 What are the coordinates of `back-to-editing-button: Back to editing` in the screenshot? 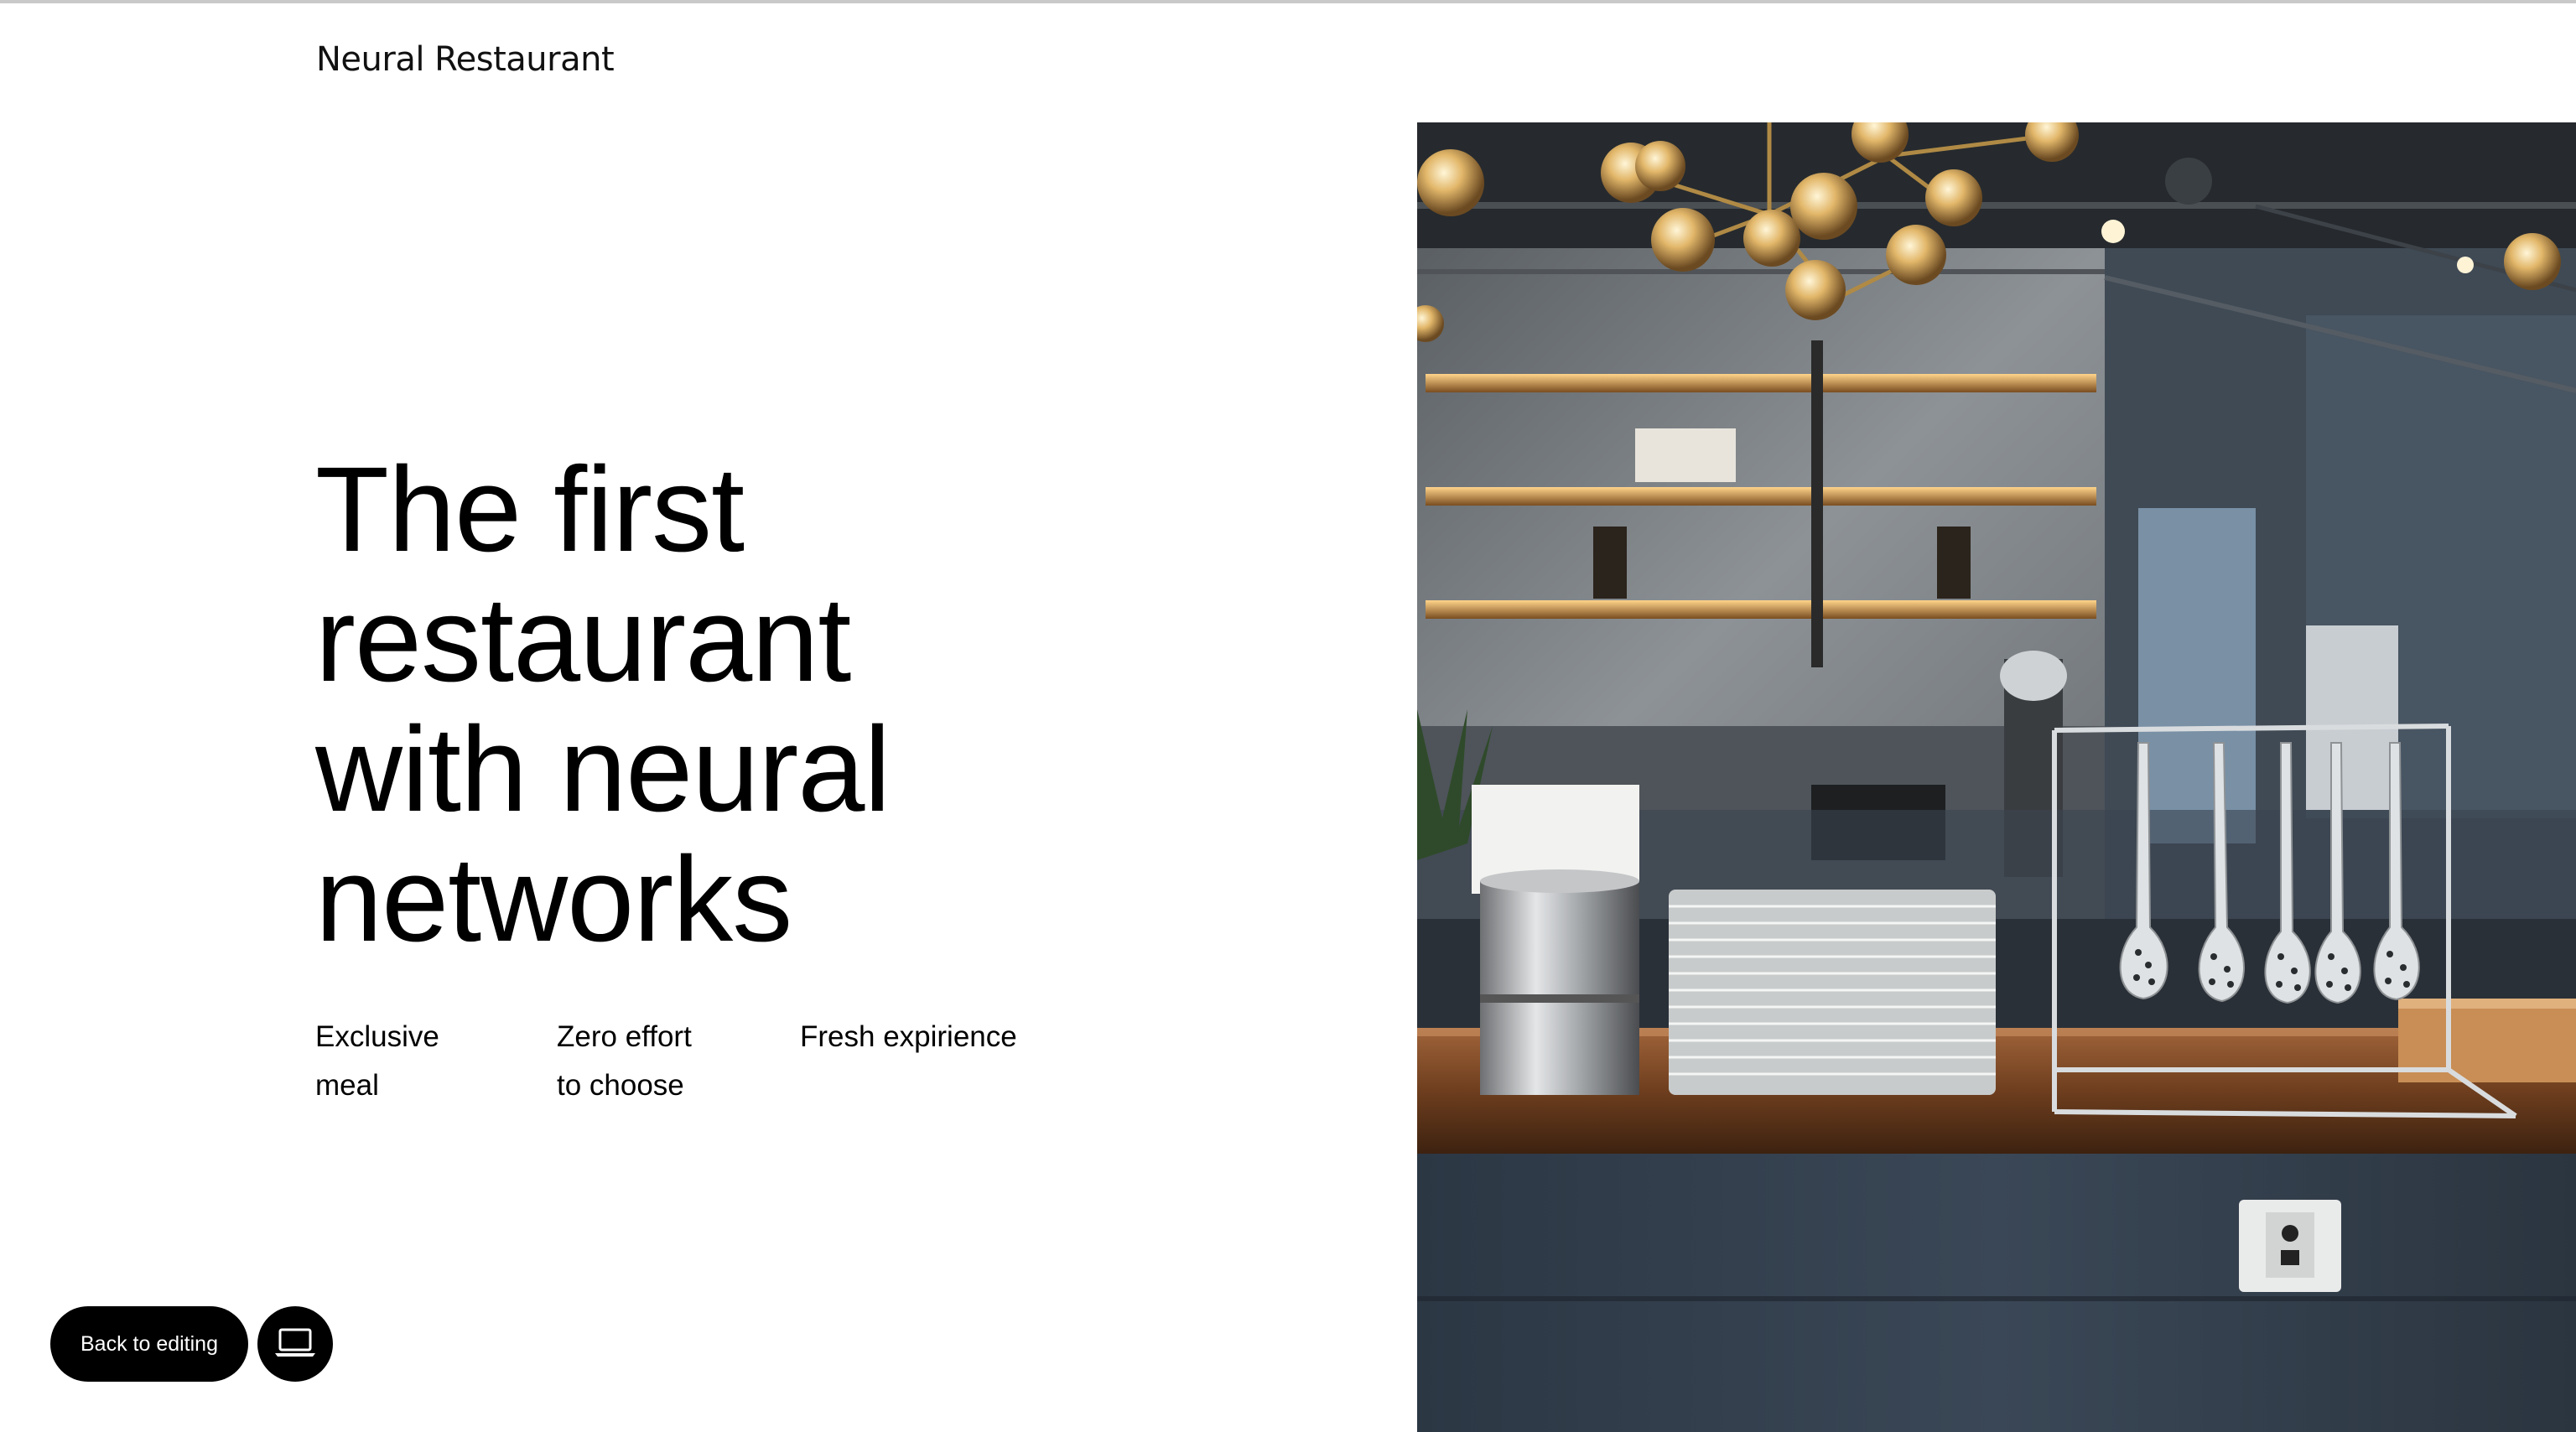 It's located at (149, 1344).